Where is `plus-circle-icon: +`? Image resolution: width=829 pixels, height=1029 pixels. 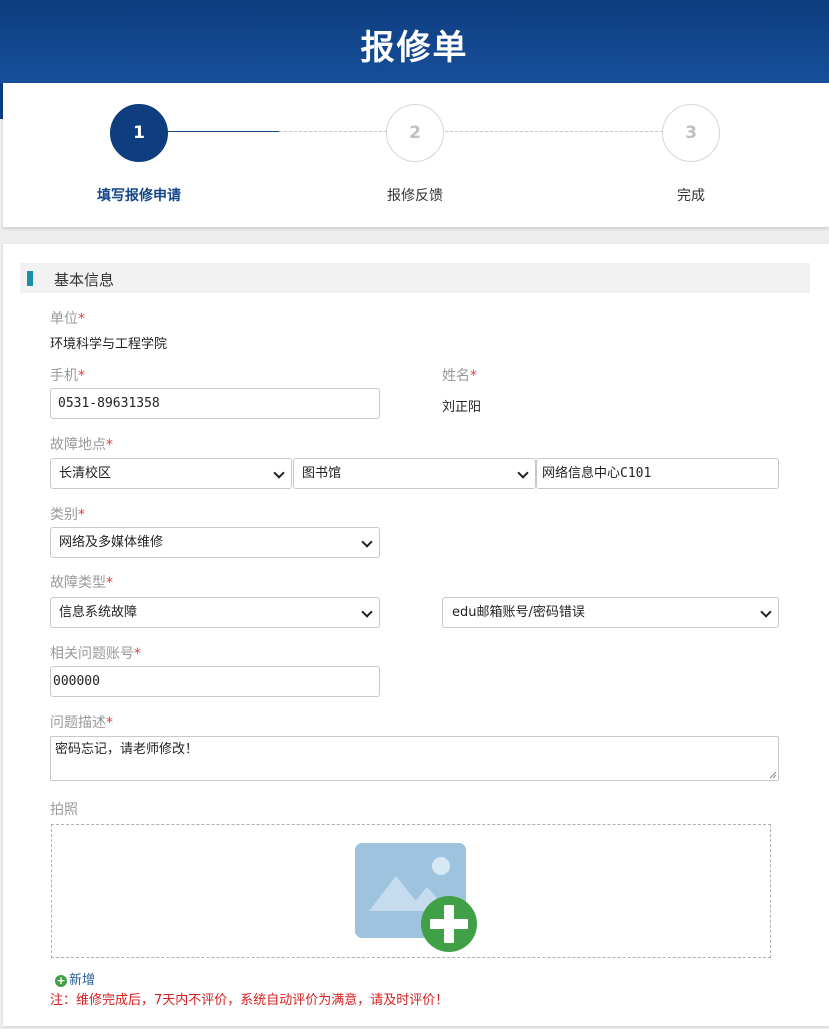
plus-circle-icon: + is located at coordinates (61, 980).